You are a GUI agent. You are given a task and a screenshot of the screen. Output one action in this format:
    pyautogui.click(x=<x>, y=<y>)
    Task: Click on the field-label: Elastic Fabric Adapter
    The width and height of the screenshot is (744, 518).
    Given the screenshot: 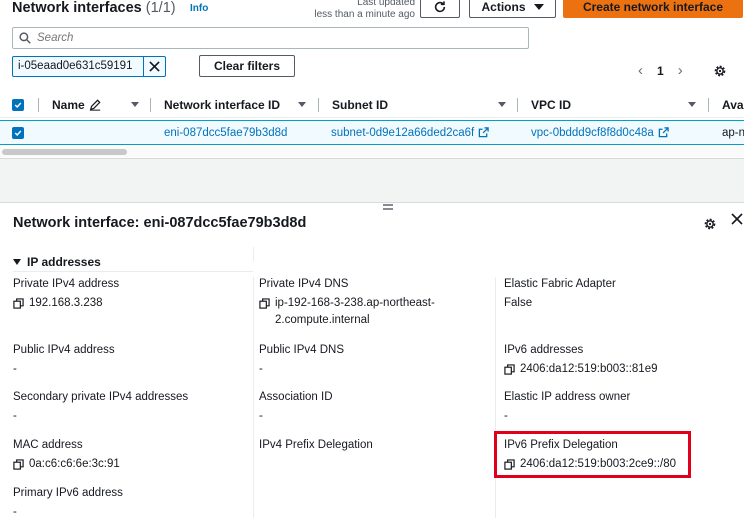 What is the action you would take?
    pyautogui.click(x=560, y=284)
    